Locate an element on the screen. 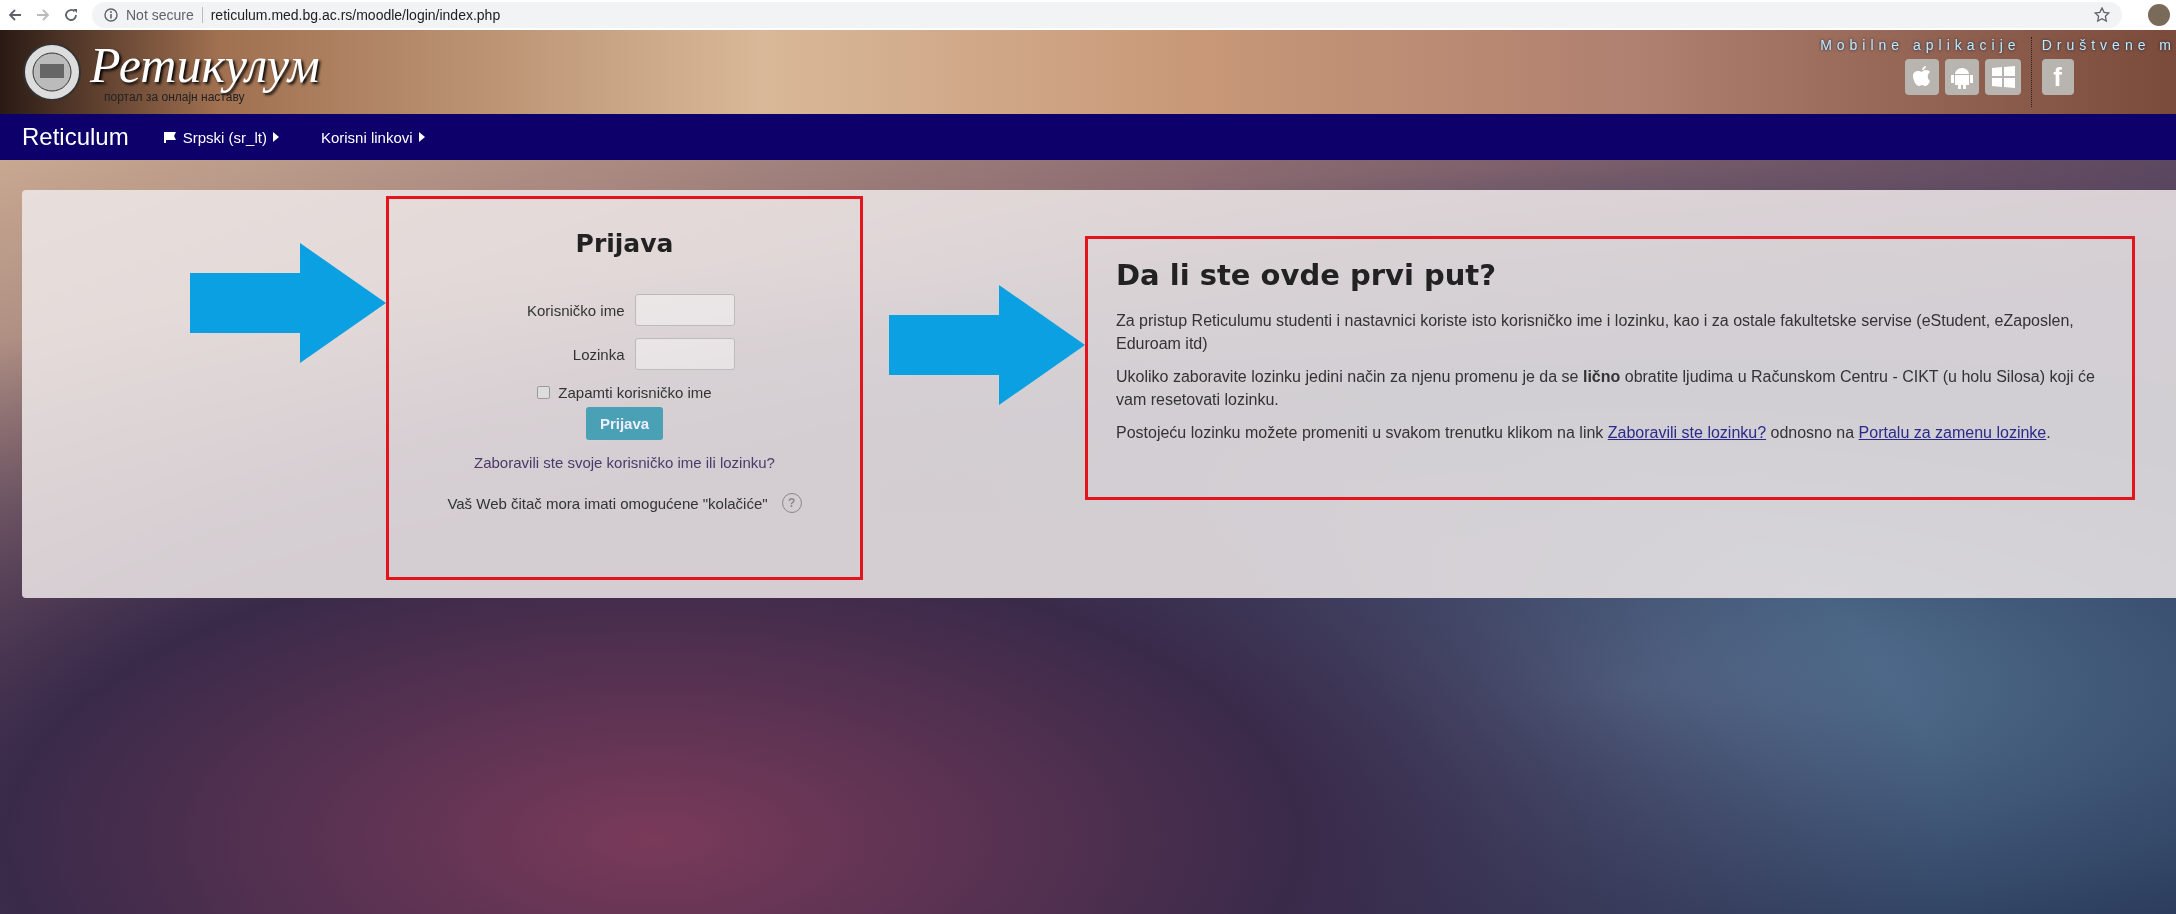  info-title: Da li ste ovde prvi put? is located at coordinates (1307, 275).